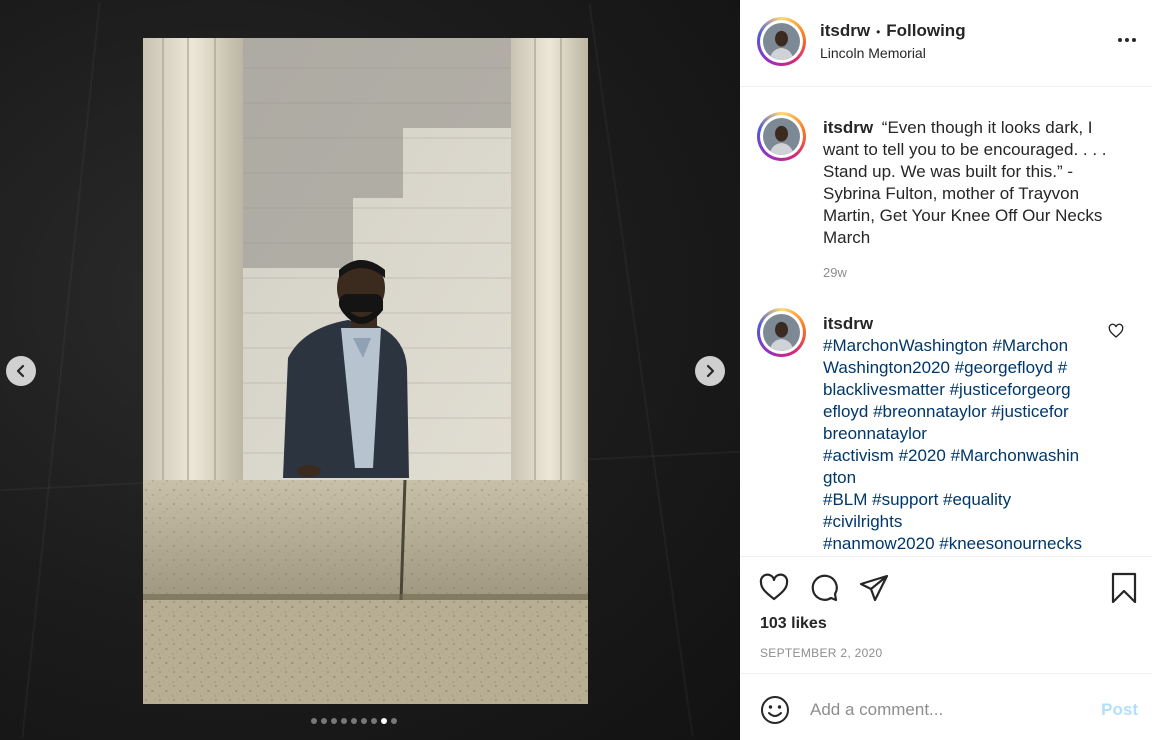 Image resolution: width=1152 pixels, height=740 pixels. What do you see at coordinates (774, 588) in the screenshot?
I see `heart-icon` at bounding box center [774, 588].